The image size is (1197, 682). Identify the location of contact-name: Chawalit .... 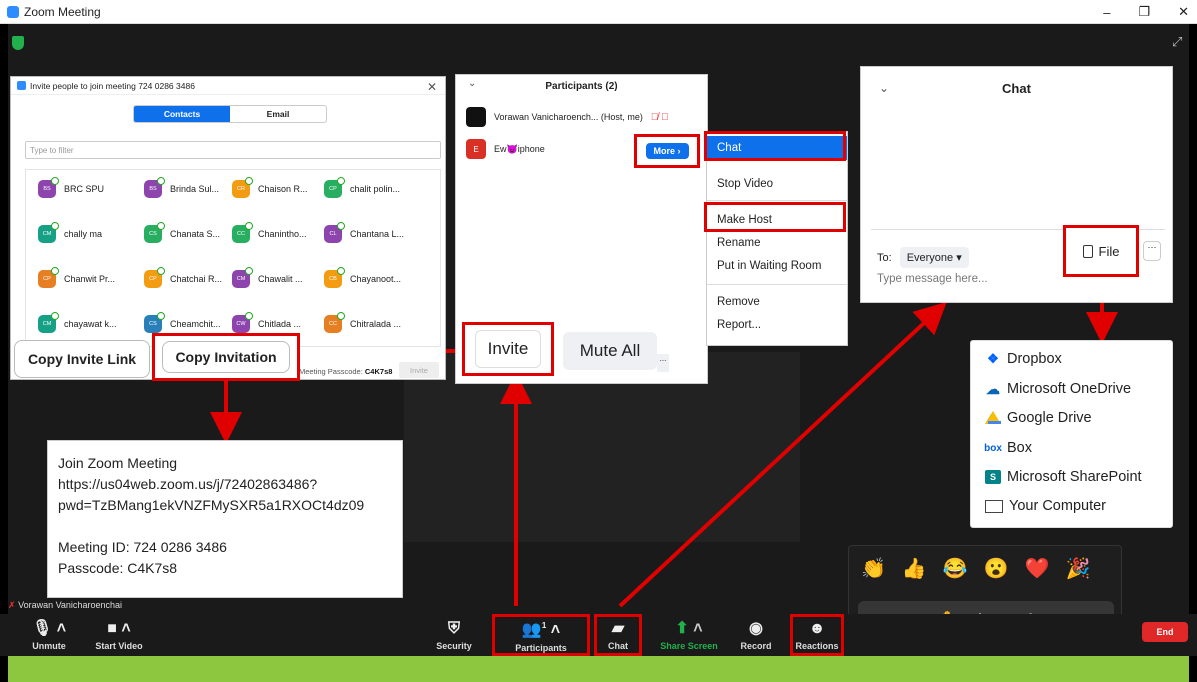
(280, 279).